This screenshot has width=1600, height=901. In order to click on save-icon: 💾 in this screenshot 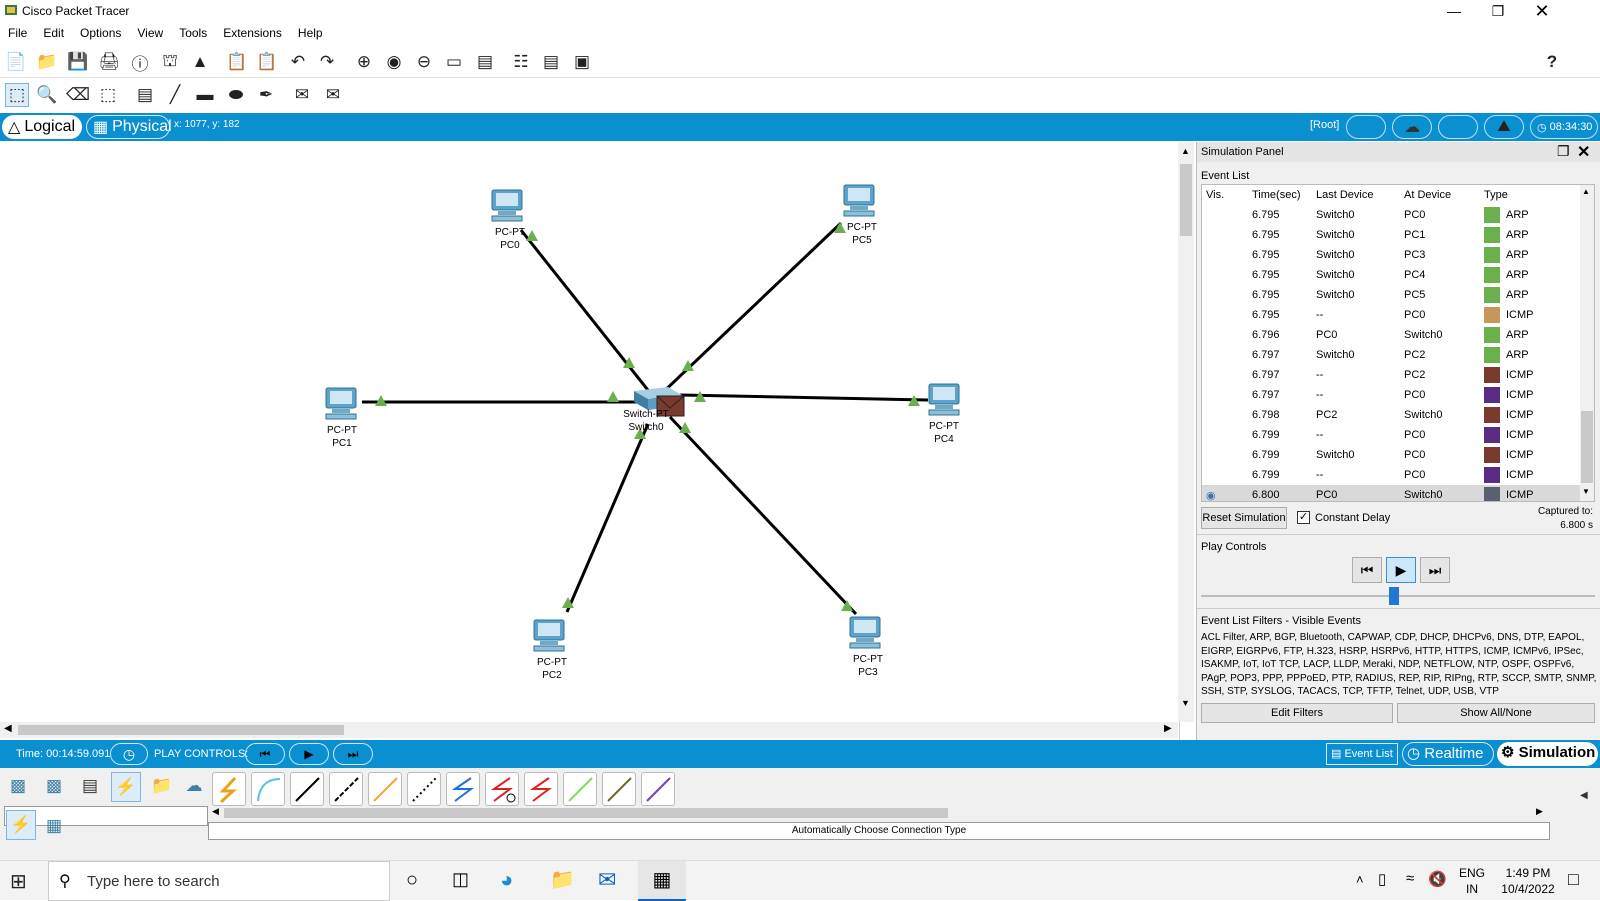, I will do `click(78, 62)`.